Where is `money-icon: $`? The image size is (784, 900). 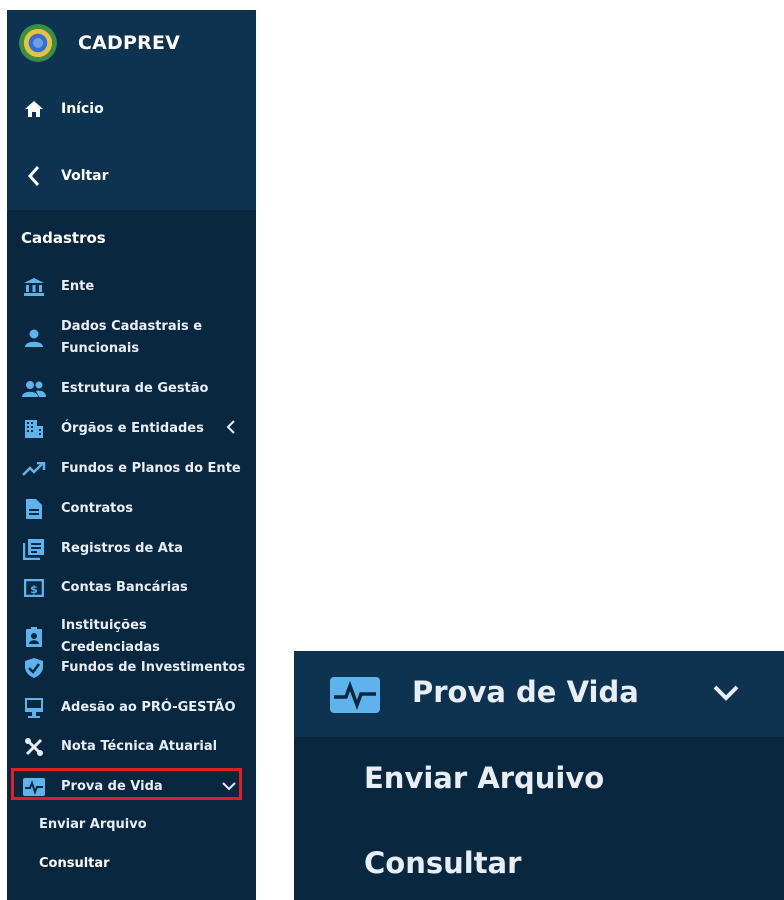
money-icon: $ is located at coordinates (34, 588).